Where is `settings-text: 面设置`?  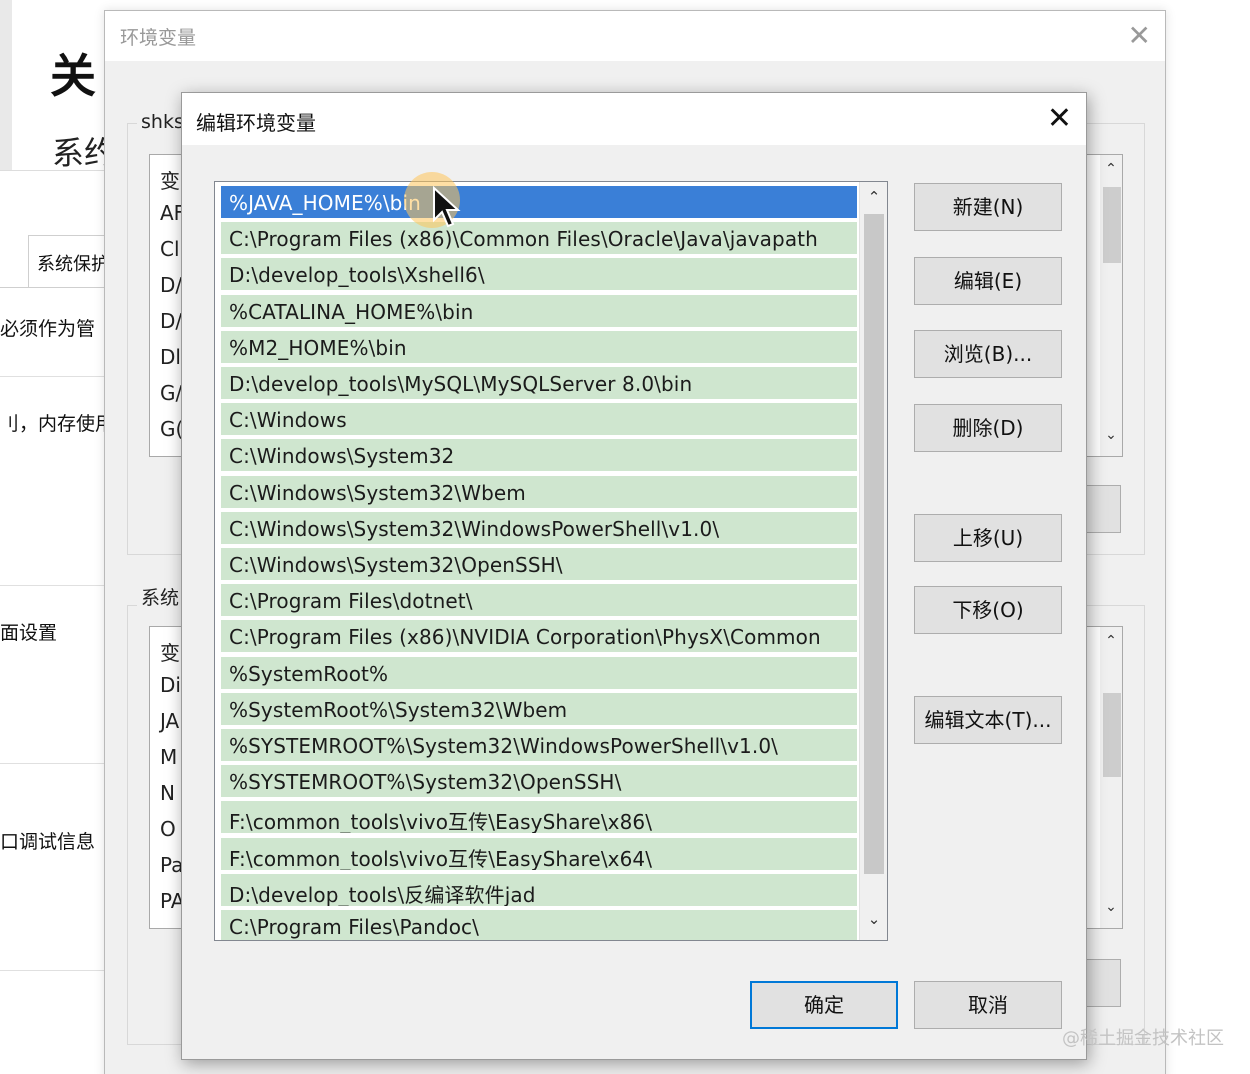 settings-text: 面设置 is located at coordinates (29, 633).